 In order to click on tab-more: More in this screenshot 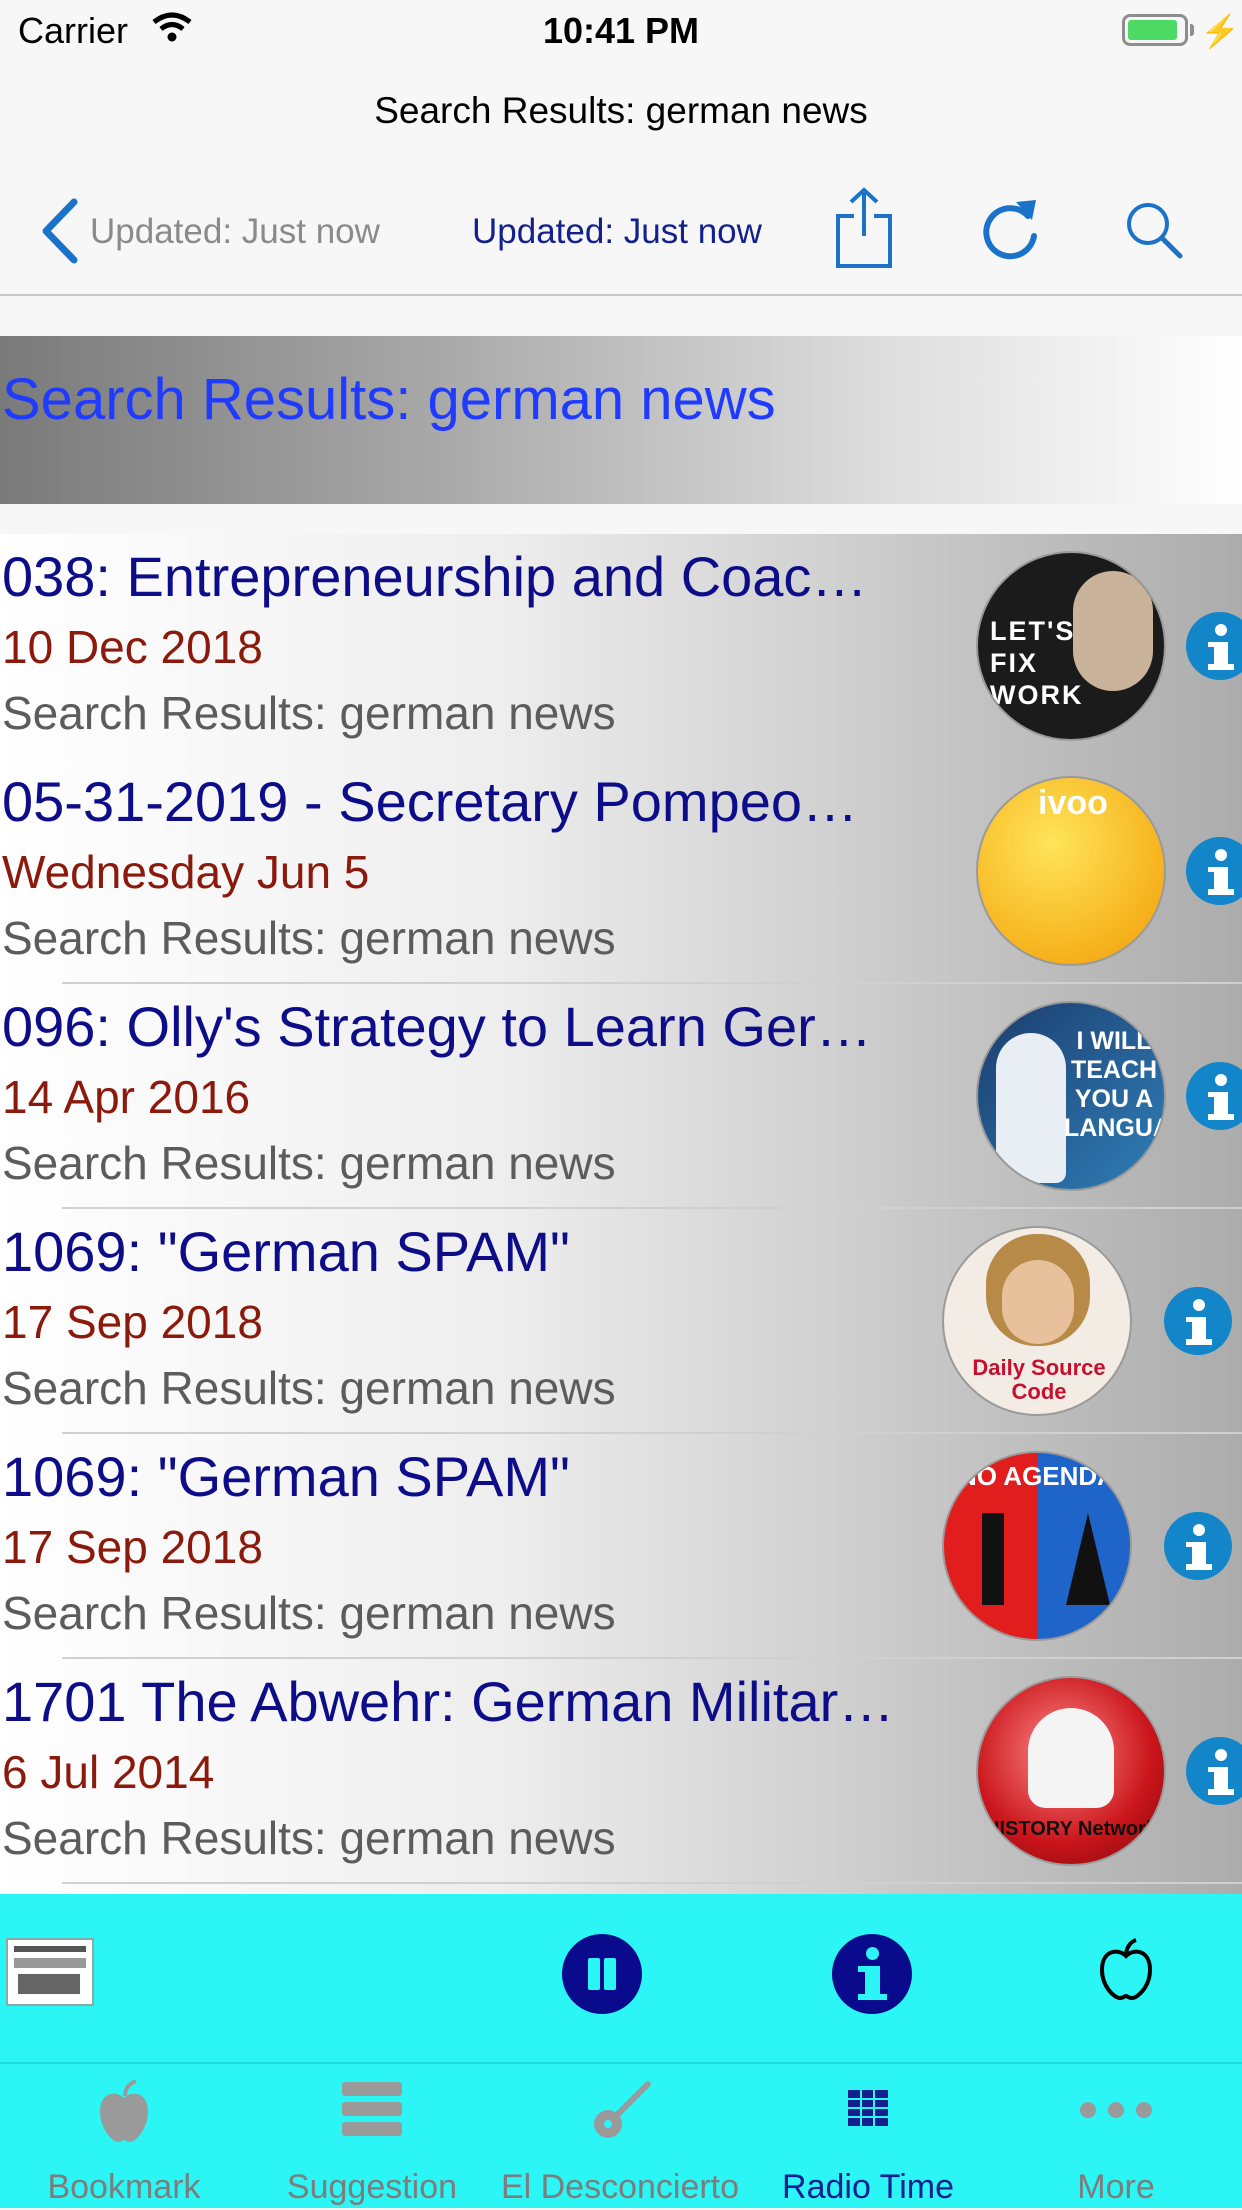, I will do `click(1116, 2137)`.